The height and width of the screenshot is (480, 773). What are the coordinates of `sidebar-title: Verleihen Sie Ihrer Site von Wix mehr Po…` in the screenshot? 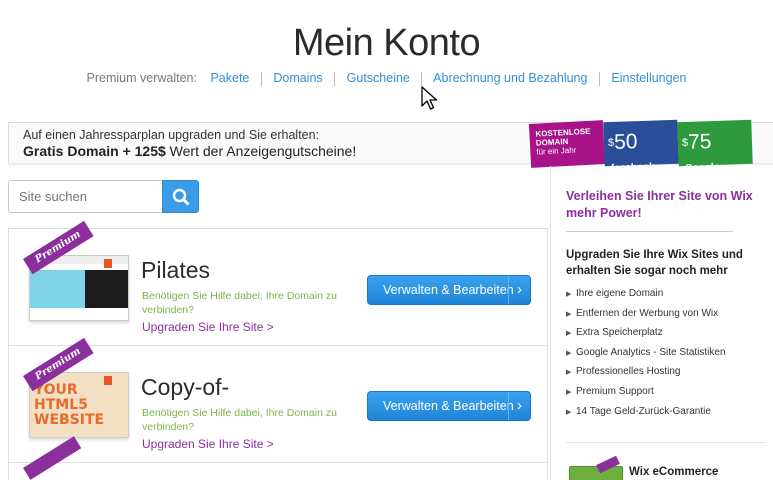 It's located at (659, 204).